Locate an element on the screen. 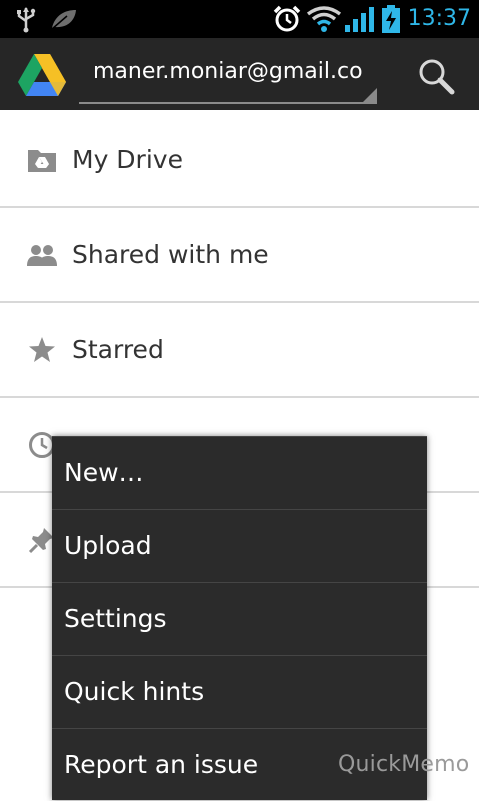 Image resolution: width=479 pixels, height=801 pixels. drive-folder-icon is located at coordinates (42, 160).